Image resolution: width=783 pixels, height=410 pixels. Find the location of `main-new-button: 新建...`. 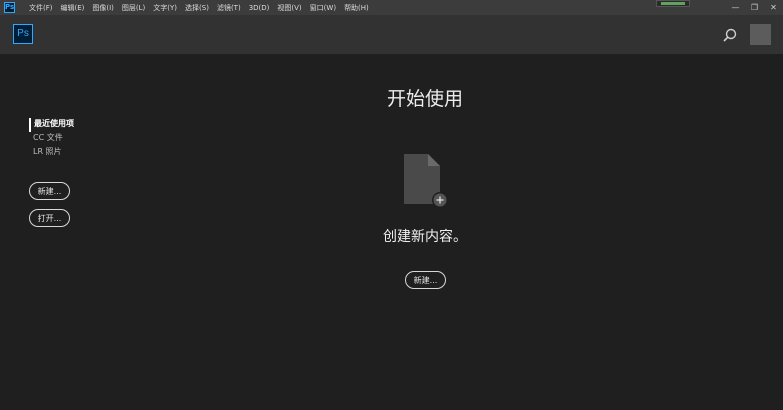

main-new-button: 新建... is located at coordinates (425, 280).